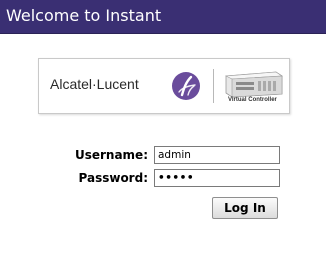 The image size is (326, 262). I want to click on username-label: Username:, so click(111, 155).